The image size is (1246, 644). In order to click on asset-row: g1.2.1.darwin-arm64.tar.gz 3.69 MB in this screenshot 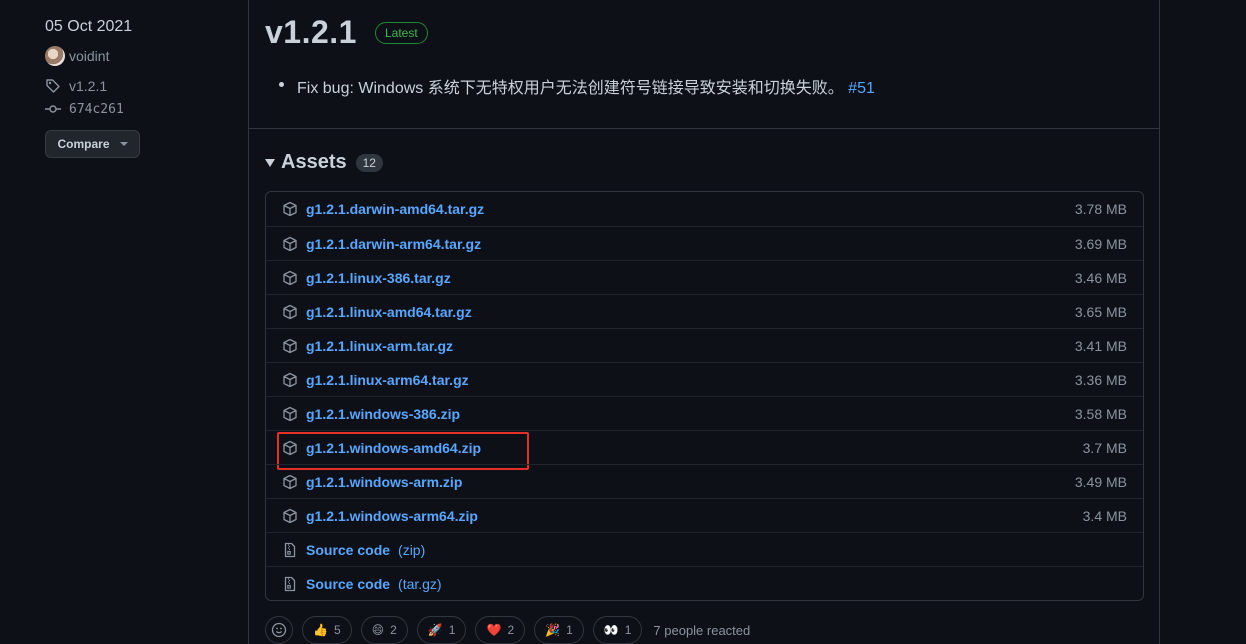, I will do `click(704, 243)`.